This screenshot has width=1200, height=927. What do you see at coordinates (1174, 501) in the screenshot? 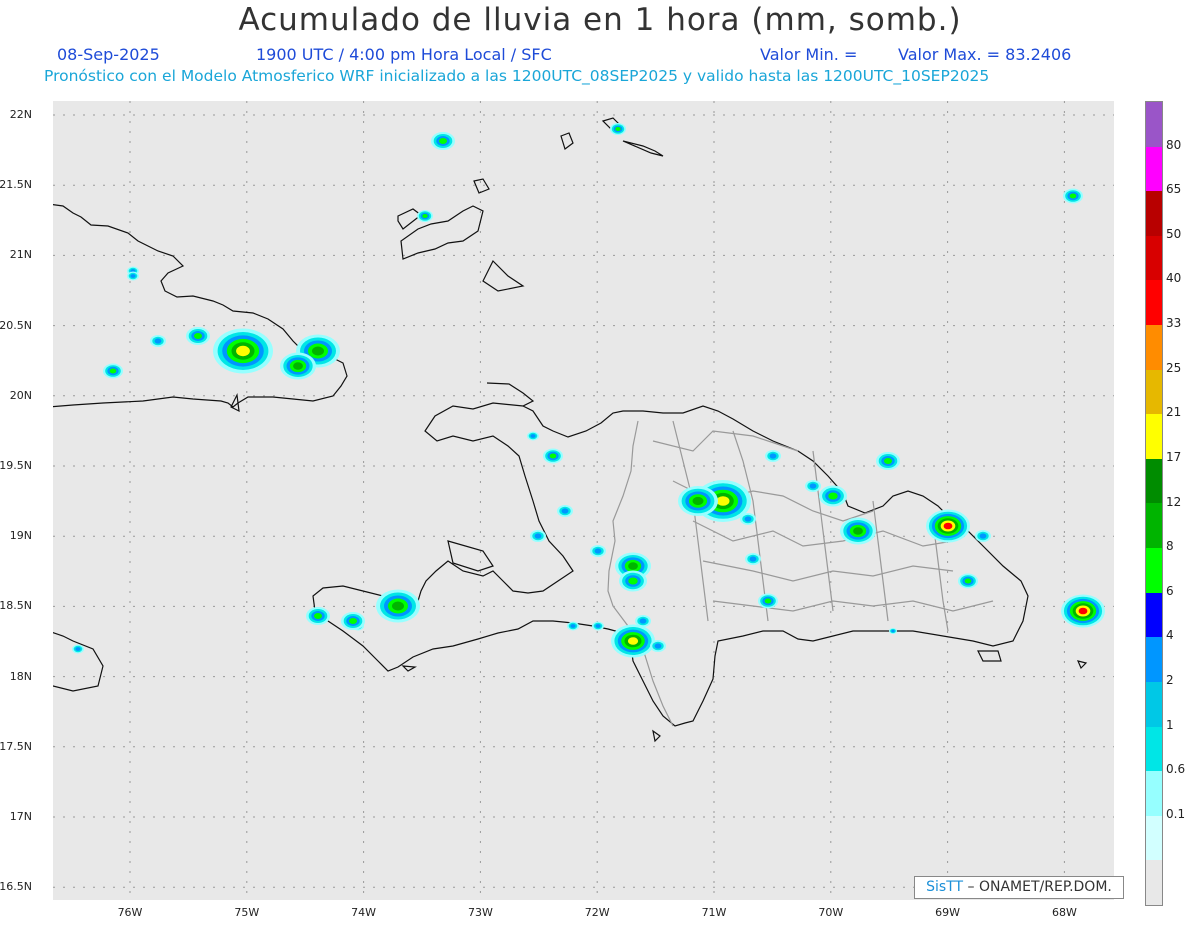
I see `colorbar-label: 12` at bounding box center [1174, 501].